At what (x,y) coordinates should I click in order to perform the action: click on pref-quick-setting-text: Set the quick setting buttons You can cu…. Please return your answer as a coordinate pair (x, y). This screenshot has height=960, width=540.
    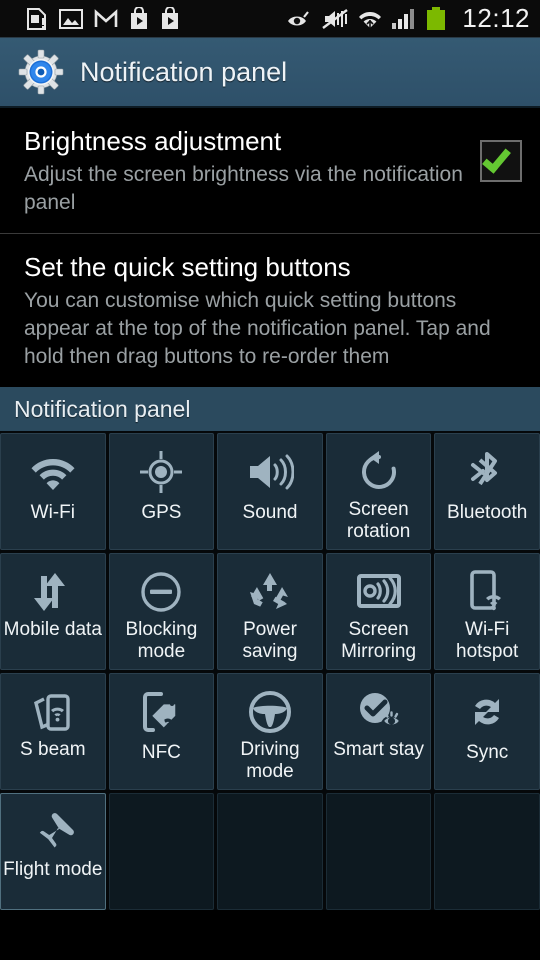
    Looking at the image, I should click on (273, 310).